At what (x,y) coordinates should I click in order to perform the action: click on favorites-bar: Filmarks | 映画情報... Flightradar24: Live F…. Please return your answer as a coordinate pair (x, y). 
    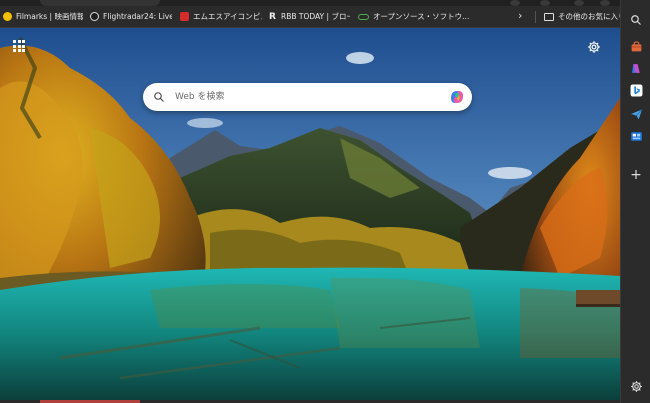
    Looking at the image, I should click on (313, 17).